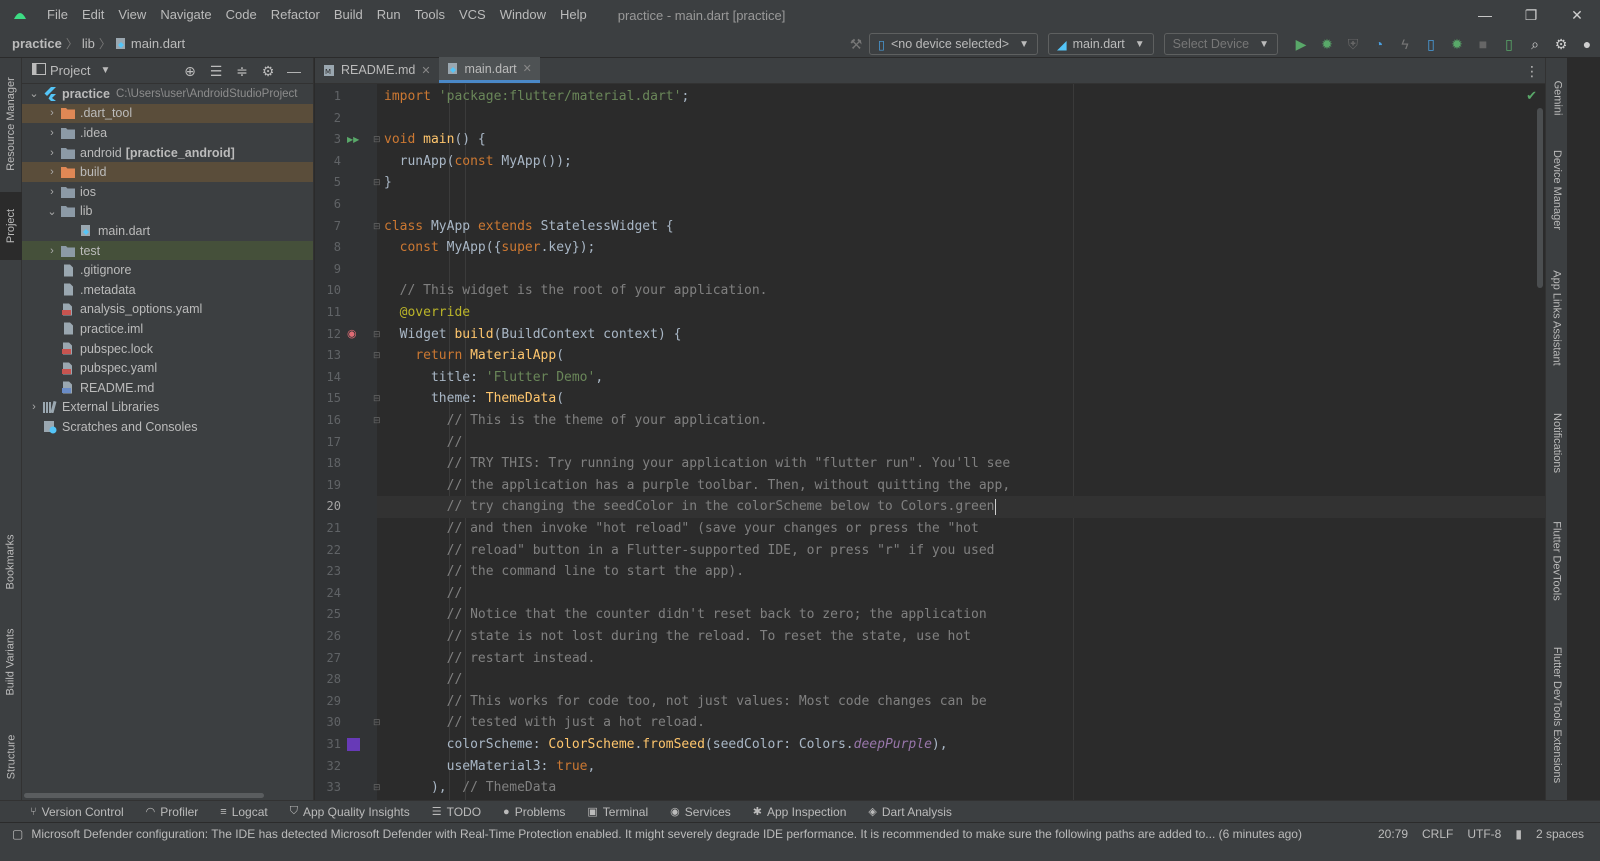 The height and width of the screenshot is (861, 1600). What do you see at coordinates (167, 310) in the screenshot?
I see `tree-item: analysis_options.yaml` at bounding box center [167, 310].